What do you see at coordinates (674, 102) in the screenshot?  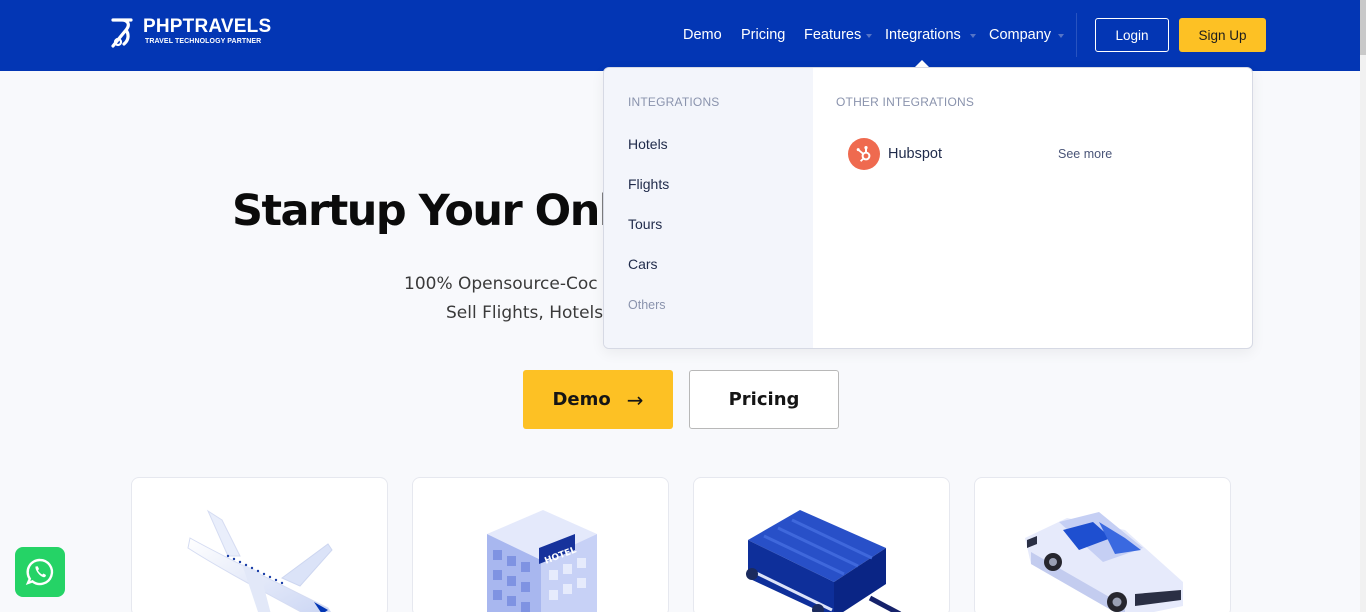 I see `integrations-heading: INTEGRATIONS` at bounding box center [674, 102].